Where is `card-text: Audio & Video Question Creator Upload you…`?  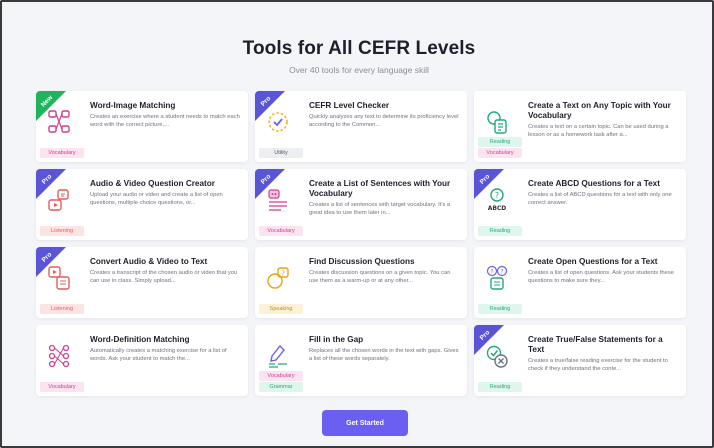 card-text: Audio & Video Question Creator Upload you… is located at coordinates (165, 193).